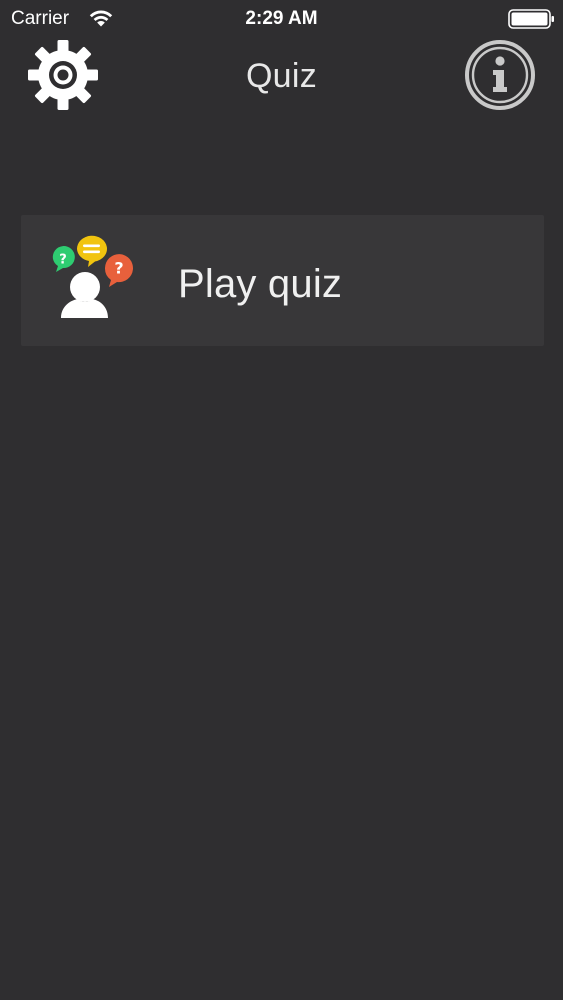  I want to click on battery-icon, so click(531, 19).